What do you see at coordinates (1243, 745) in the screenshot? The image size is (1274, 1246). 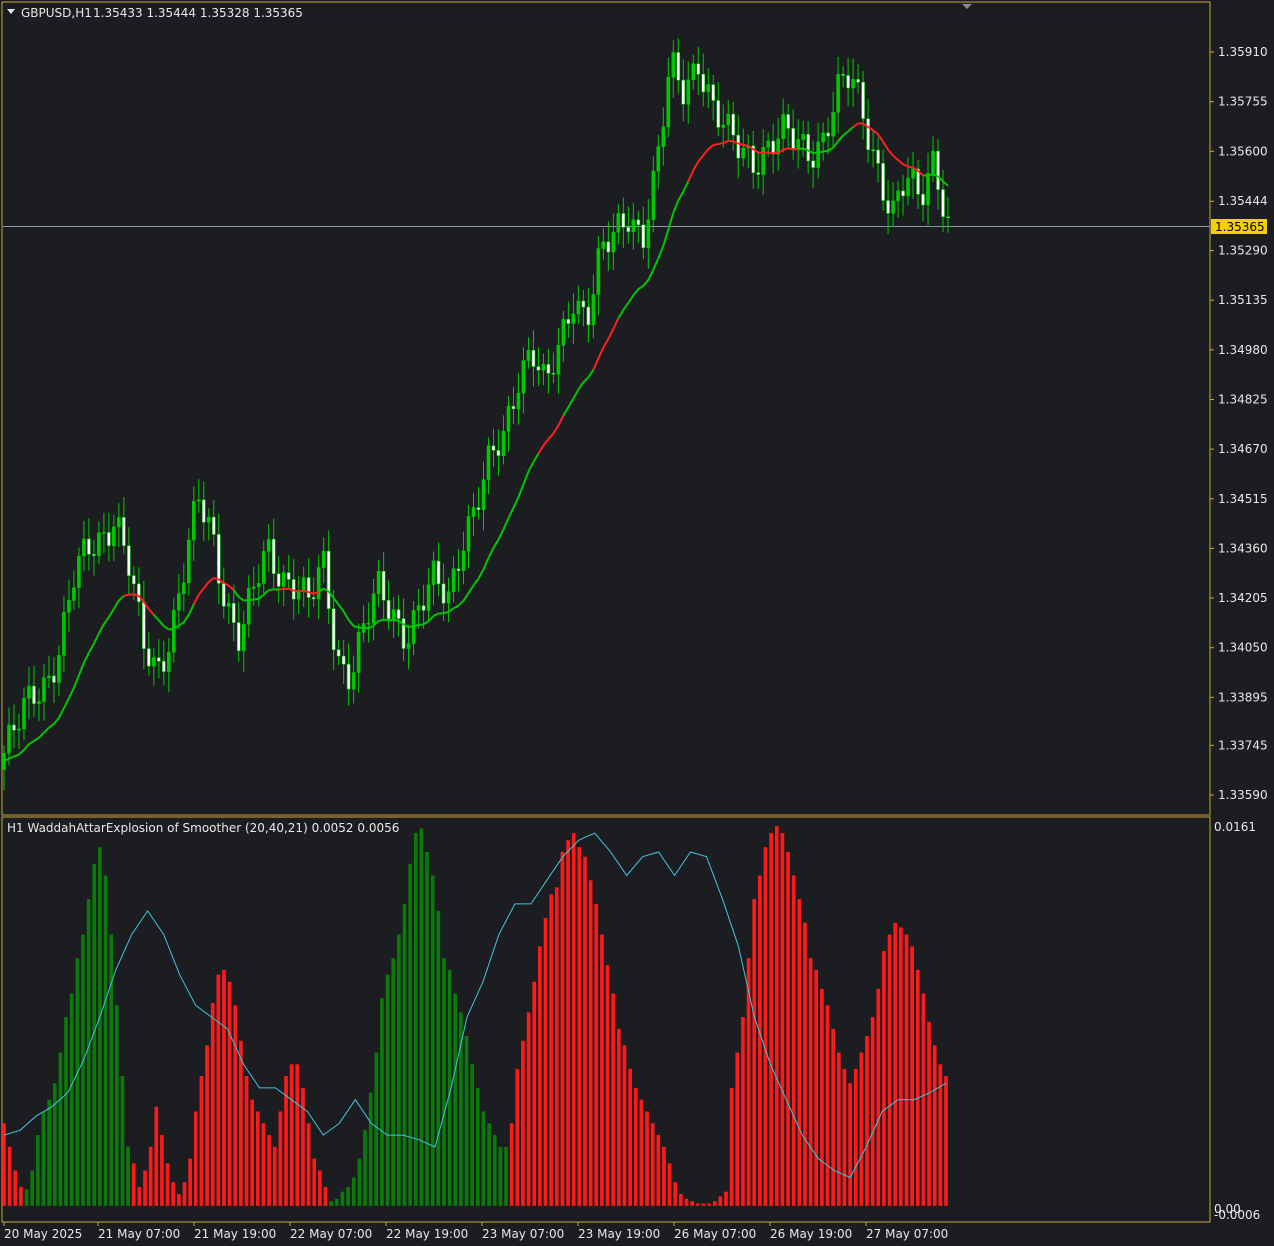 I see `price-tick-label: 1.33745` at bounding box center [1243, 745].